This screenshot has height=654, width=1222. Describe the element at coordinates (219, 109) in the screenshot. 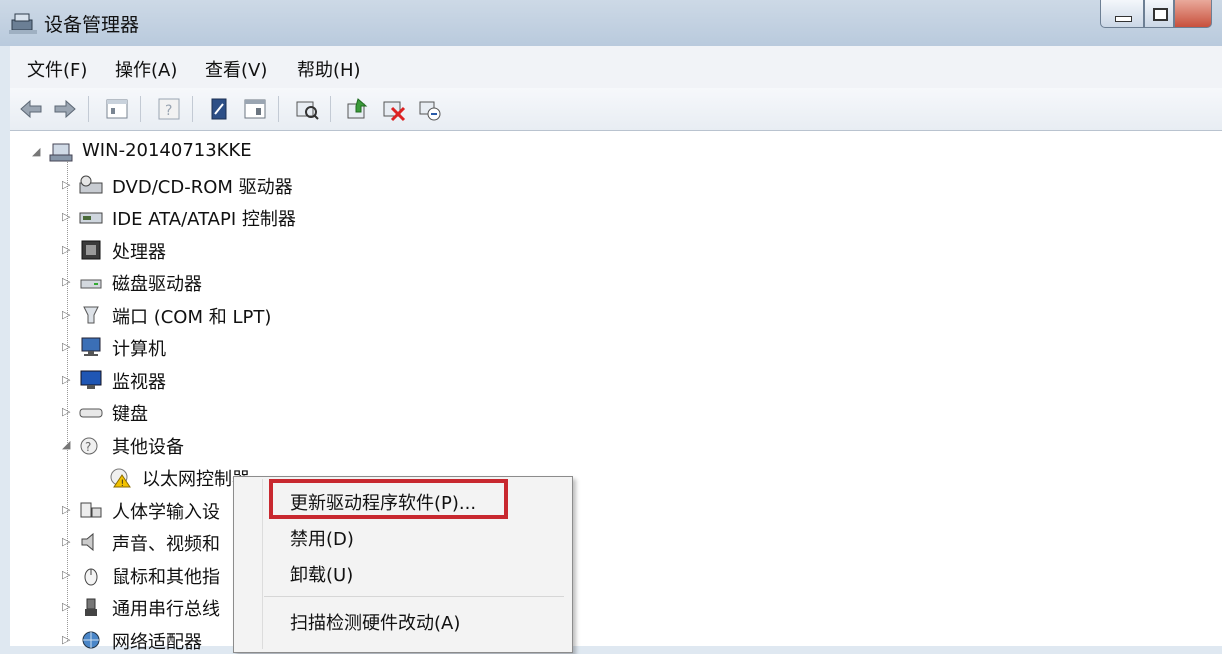

I see `update-icon` at that location.